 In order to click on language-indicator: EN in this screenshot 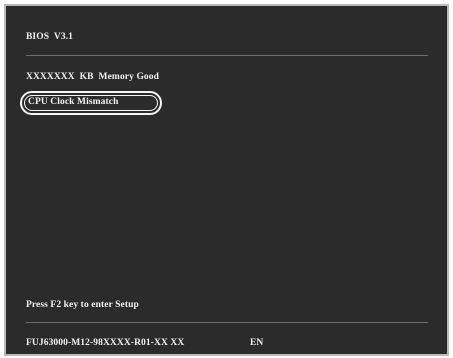, I will do `click(257, 343)`.